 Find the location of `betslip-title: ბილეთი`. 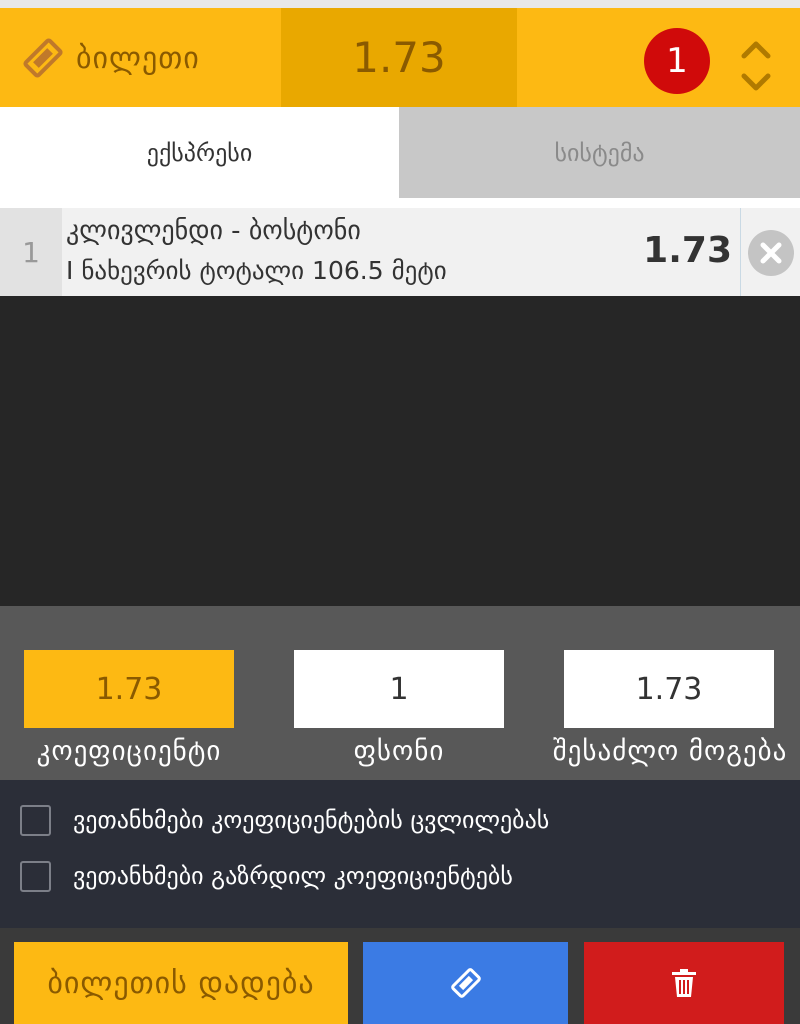

betslip-title: ბილეთი is located at coordinates (110, 58).